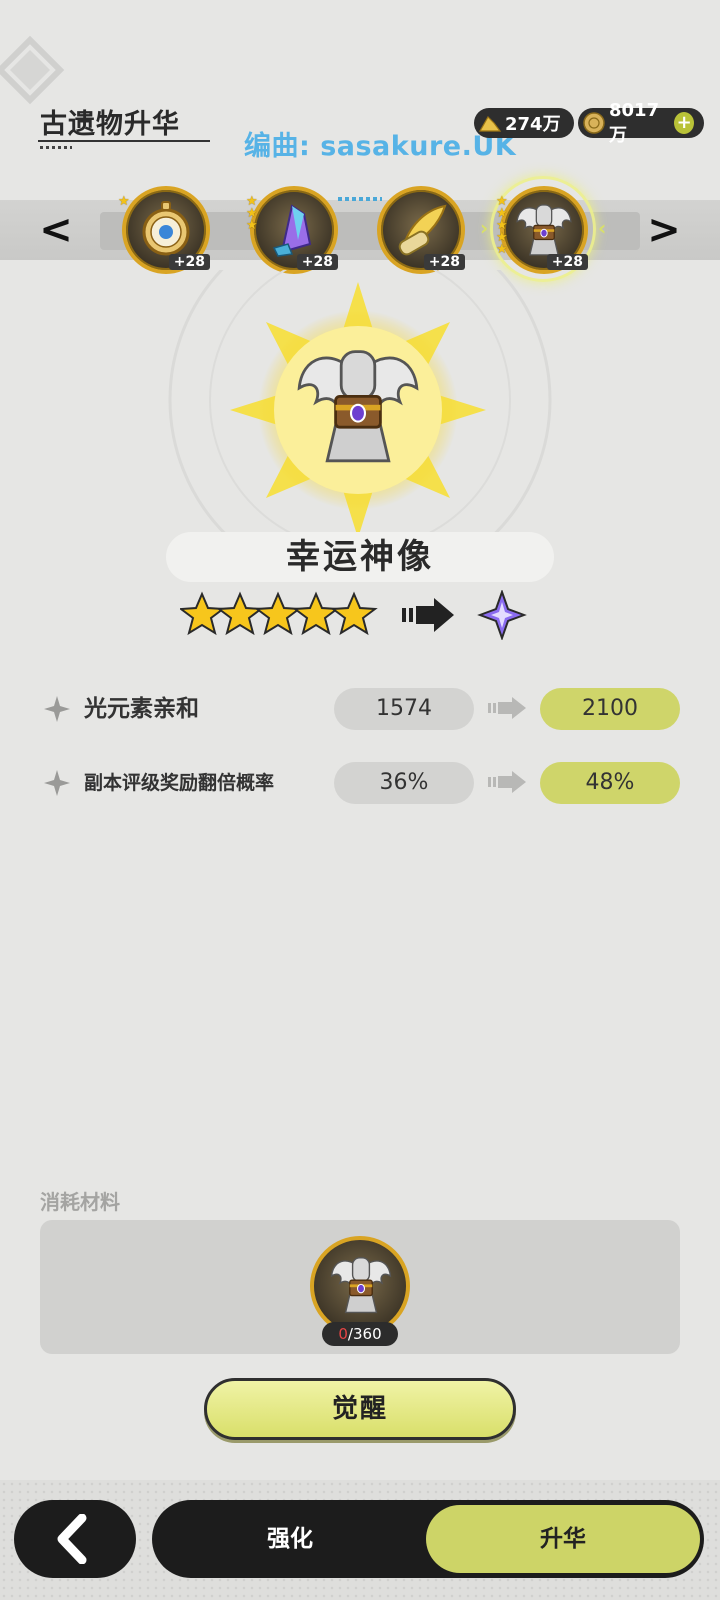  What do you see at coordinates (490, 124) in the screenshot?
I see `gold-pile-icon` at bounding box center [490, 124].